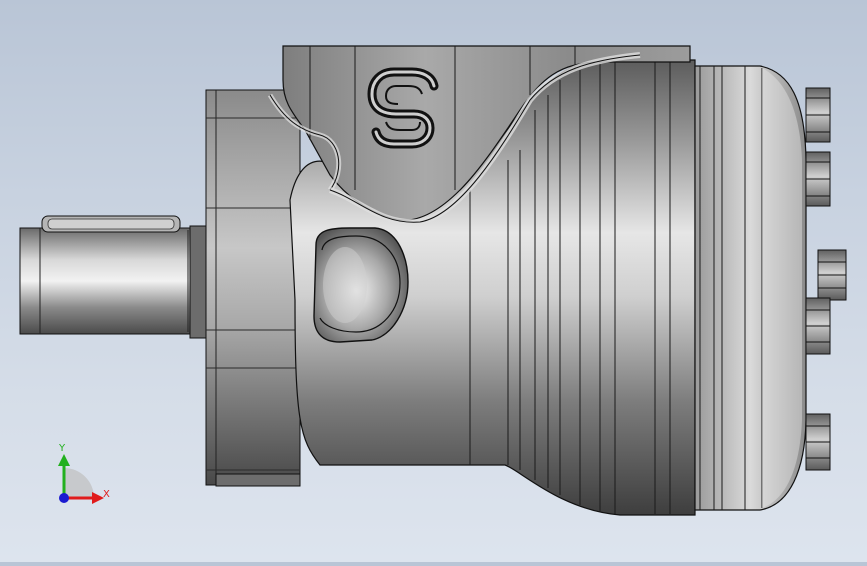 The height and width of the screenshot is (566, 867). What do you see at coordinates (64, 498) in the screenshot?
I see `z-axis-dot` at bounding box center [64, 498].